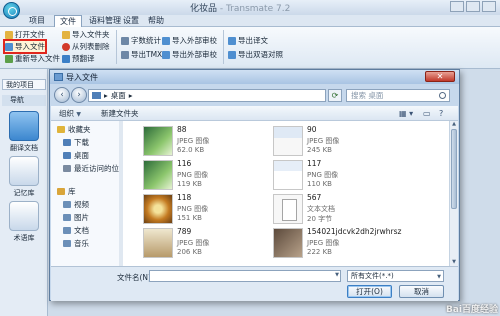 The image size is (500, 316). I want to click on export-tmx-label: 导出TMX, so click(147, 54).